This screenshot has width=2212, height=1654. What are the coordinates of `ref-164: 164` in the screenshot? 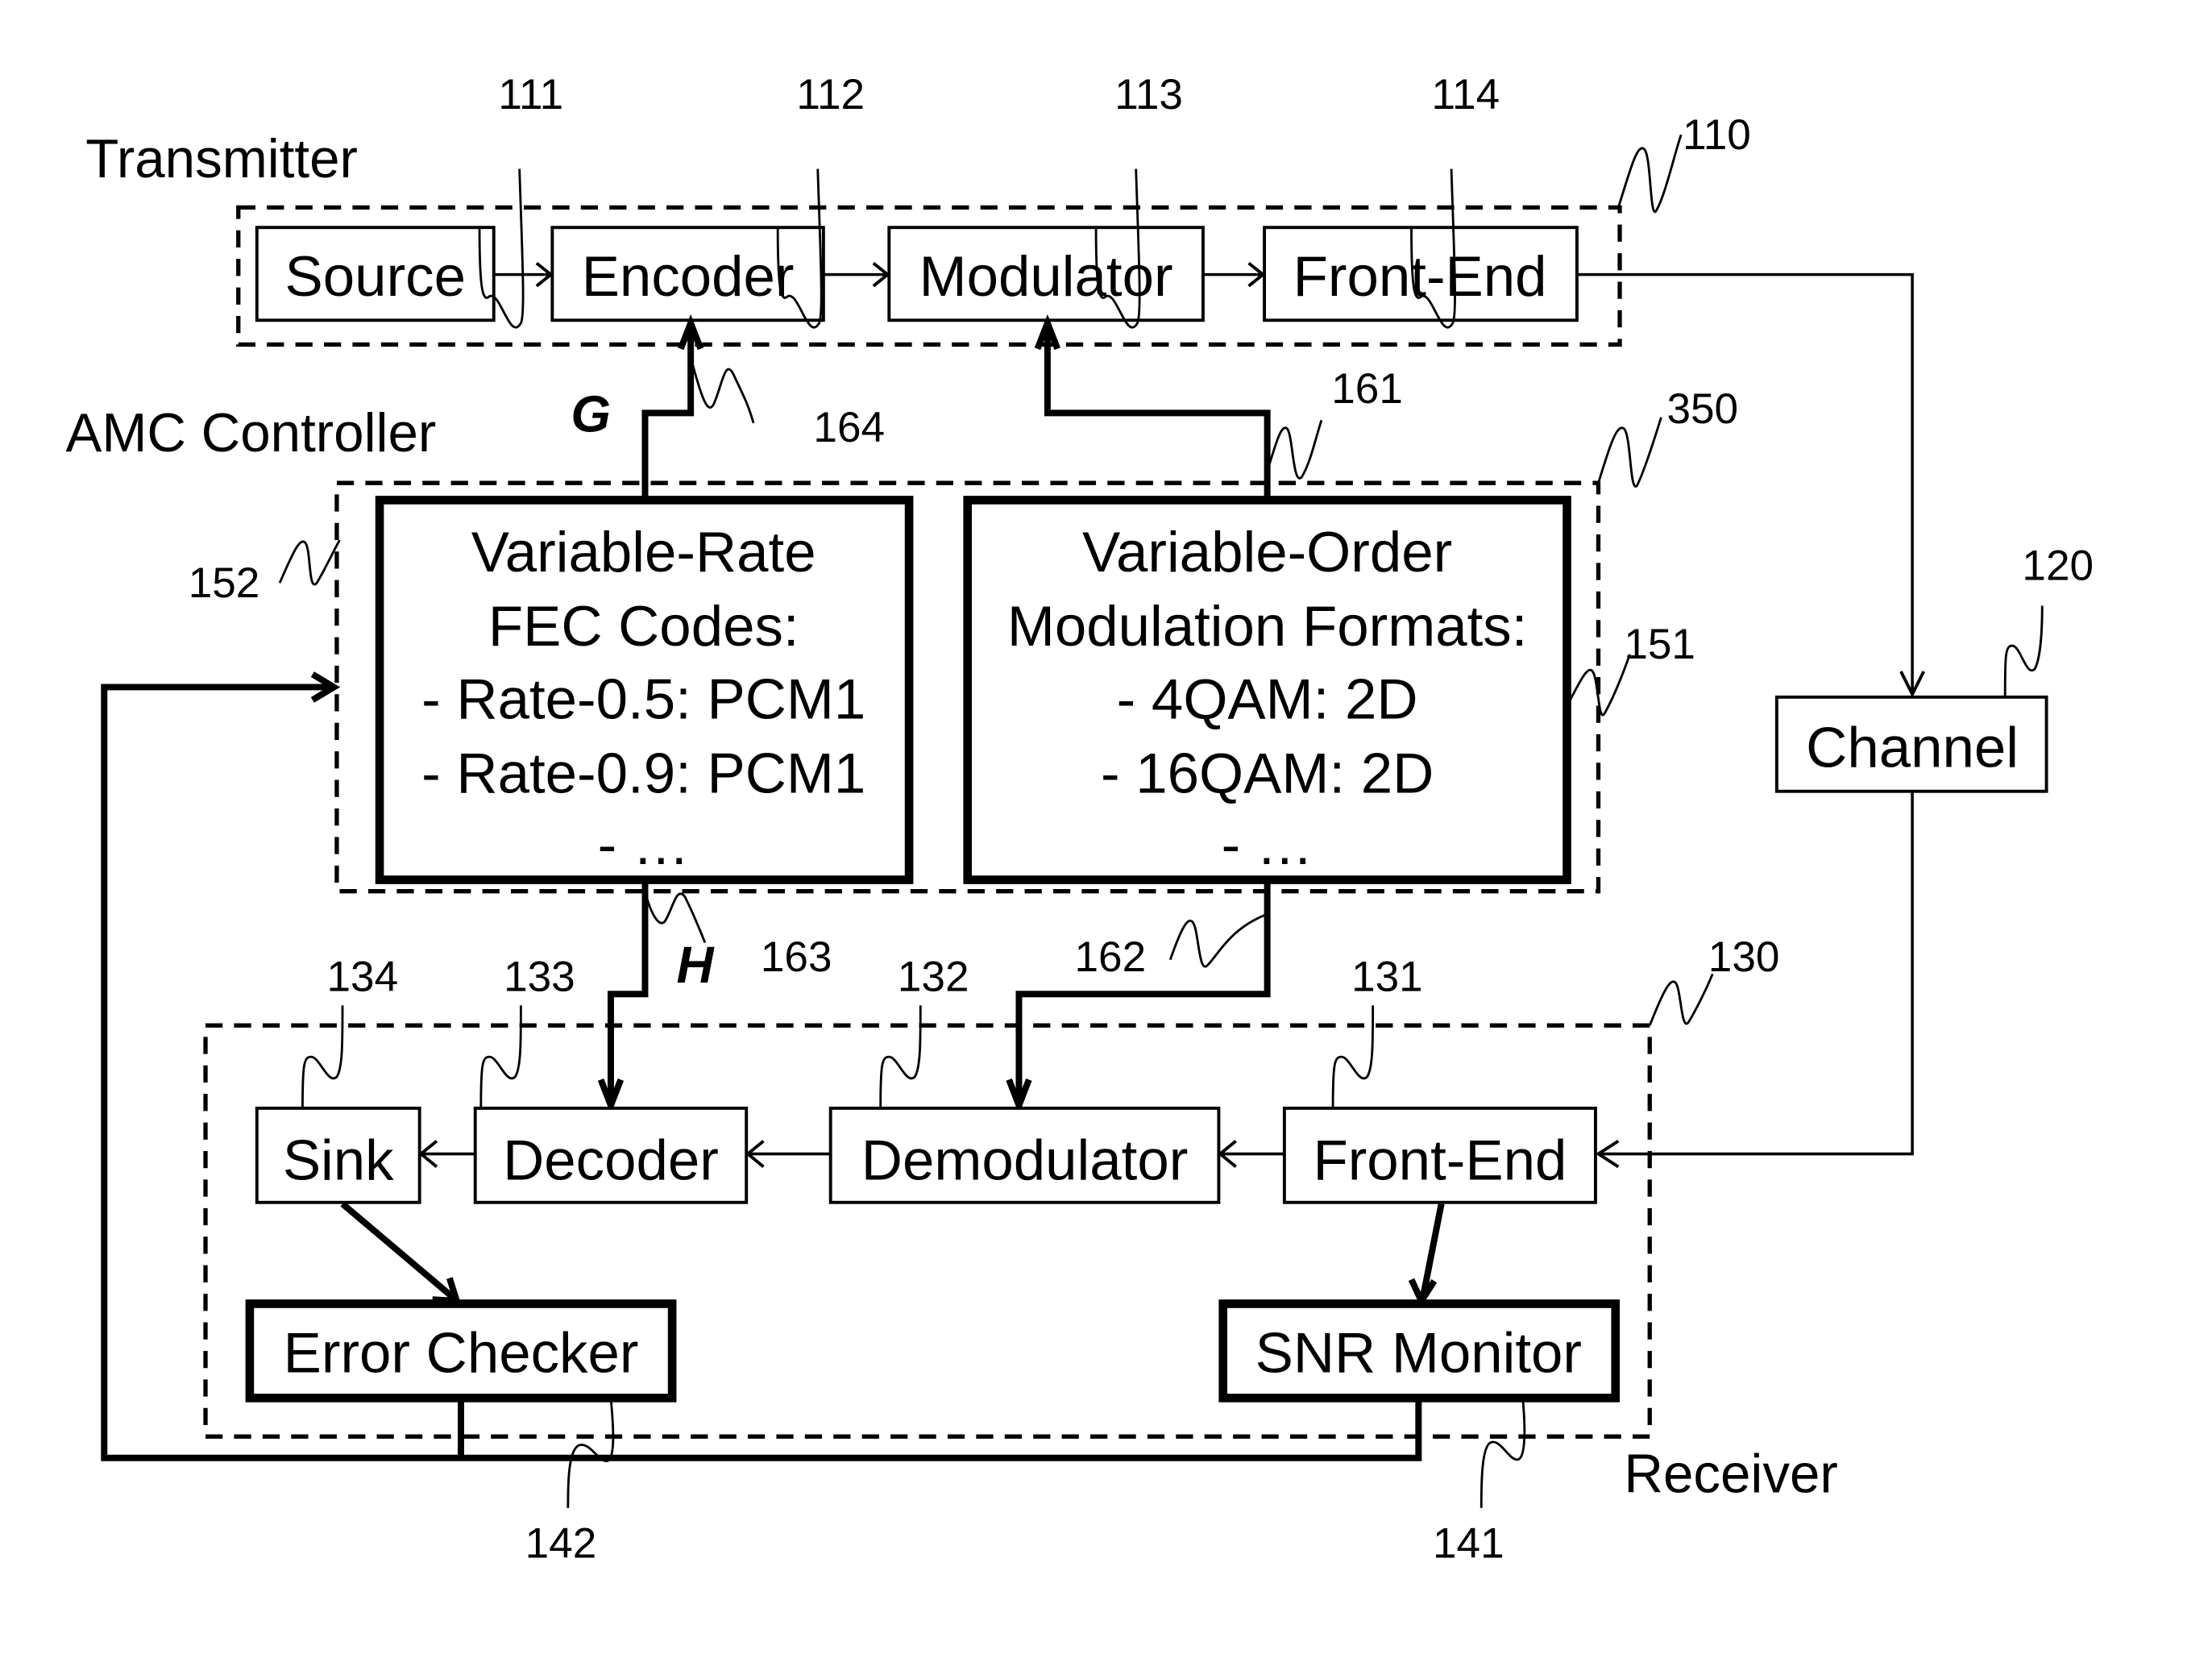 It's located at (849, 428).